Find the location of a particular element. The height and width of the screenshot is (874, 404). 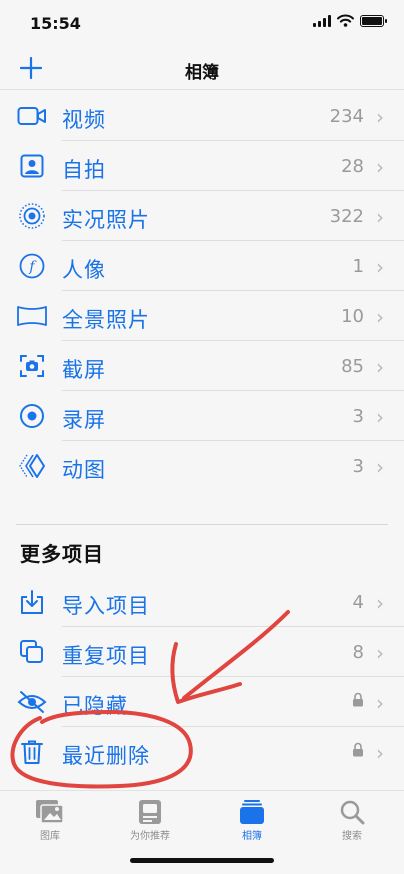

media-row-animated: 动图 3 › is located at coordinates (202, 466).